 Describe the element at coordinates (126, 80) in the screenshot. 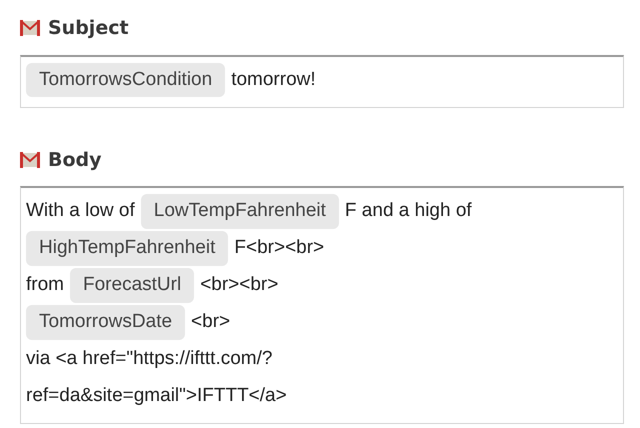

I see `ingredient-tag: TomorrowsCondition` at that location.